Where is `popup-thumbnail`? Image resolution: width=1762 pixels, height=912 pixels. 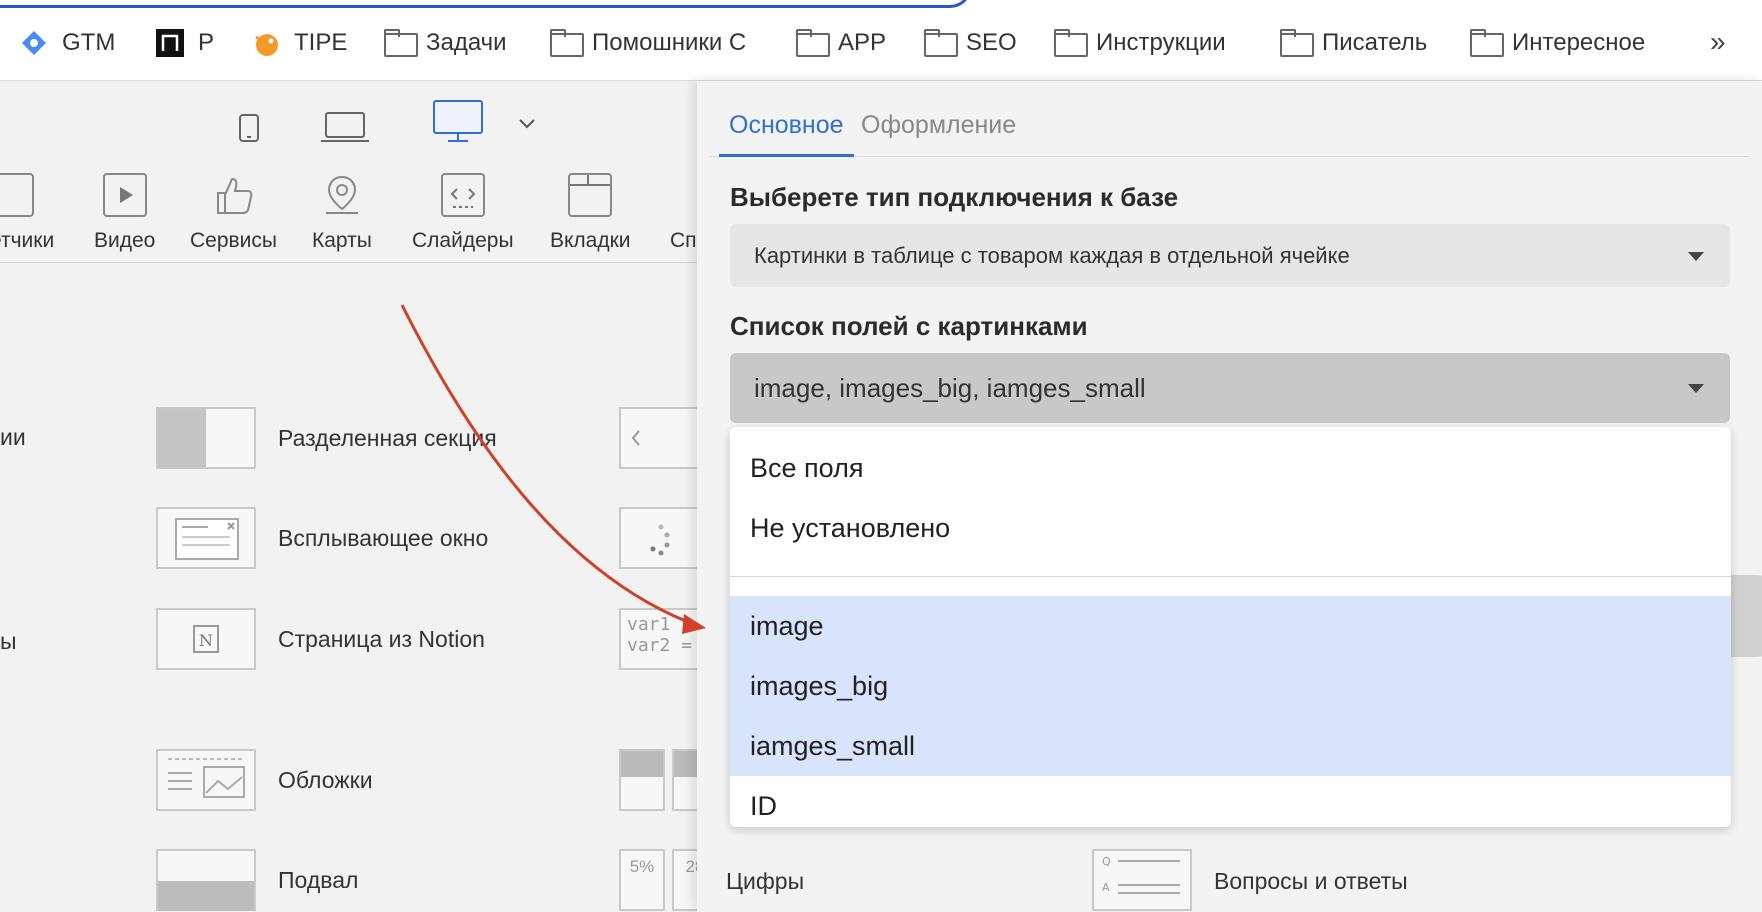
popup-thumbnail is located at coordinates (206, 538).